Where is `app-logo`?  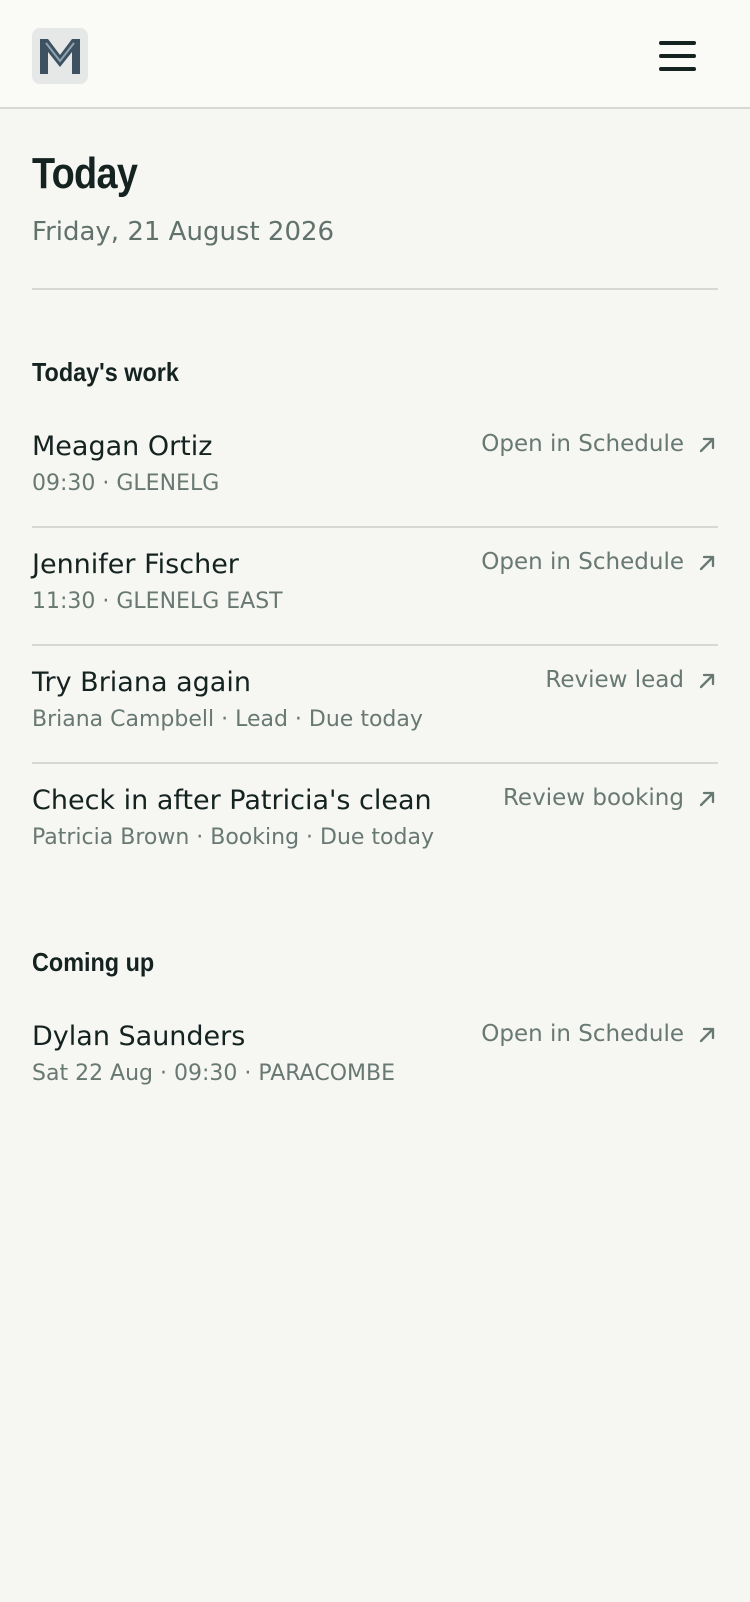 app-logo is located at coordinates (60, 56).